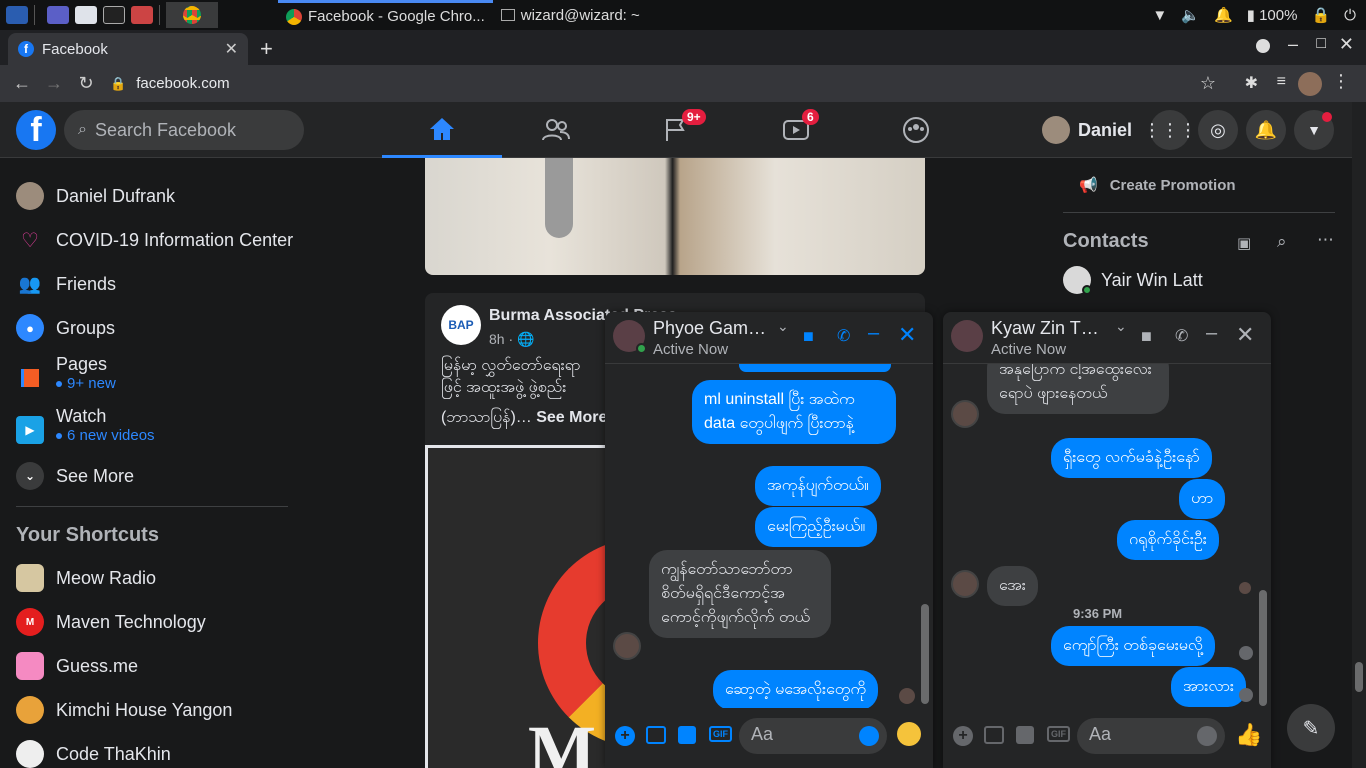  I want to click on message-bubble: ဟာ, so click(1202, 499).